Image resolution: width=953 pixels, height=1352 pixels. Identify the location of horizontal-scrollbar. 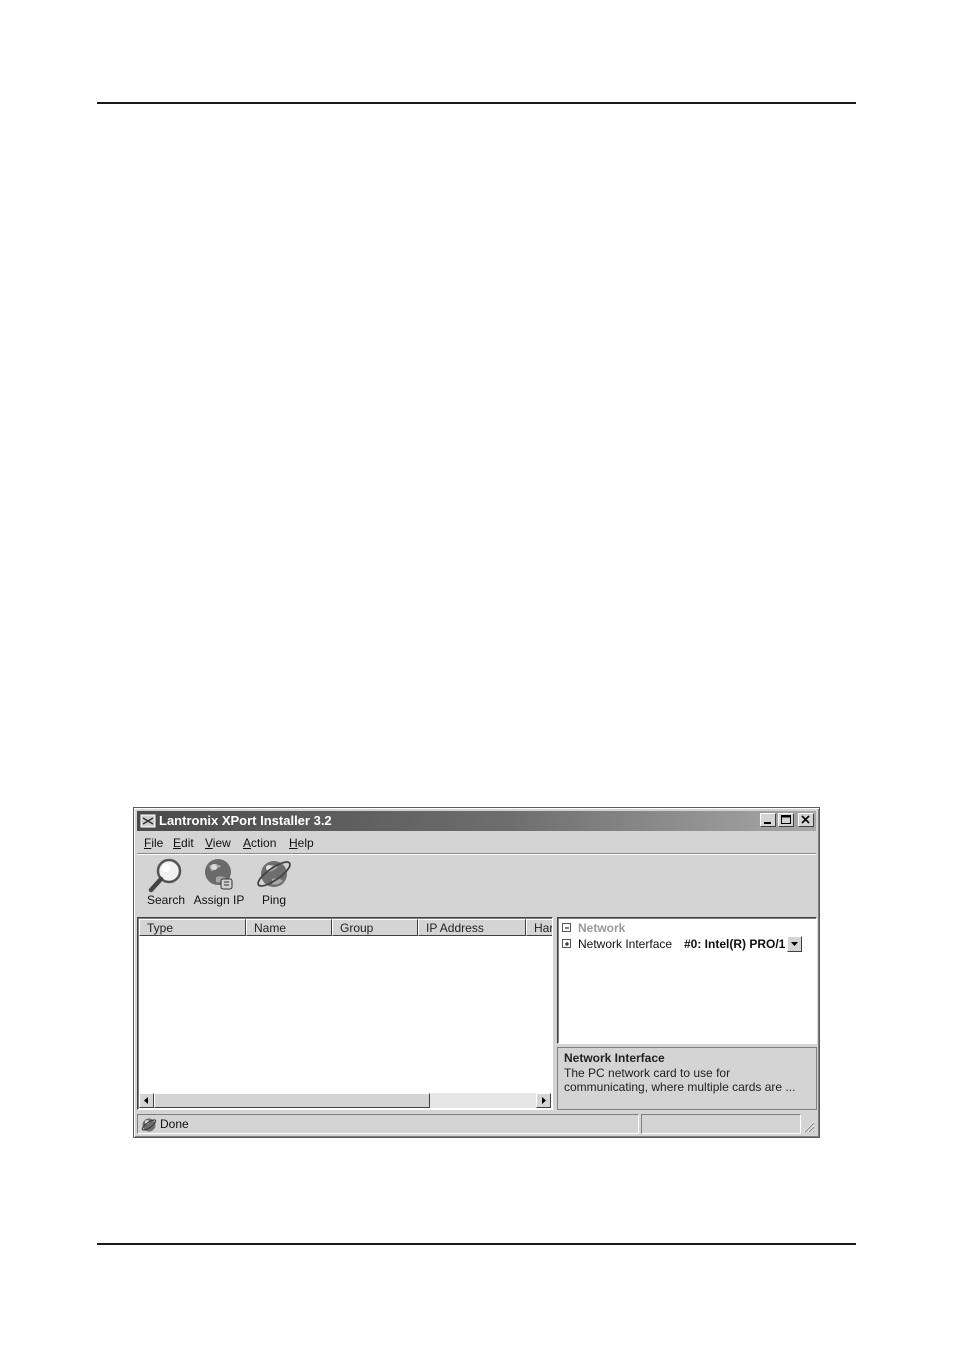
(345, 1100).